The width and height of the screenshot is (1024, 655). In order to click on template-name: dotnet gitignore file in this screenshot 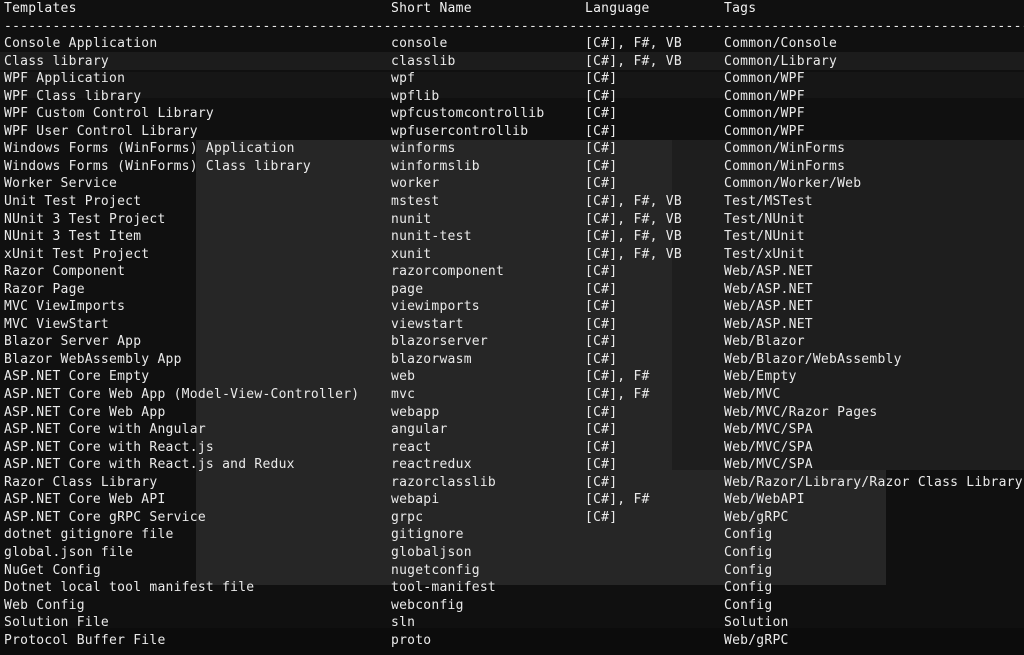, I will do `click(89, 535)`.